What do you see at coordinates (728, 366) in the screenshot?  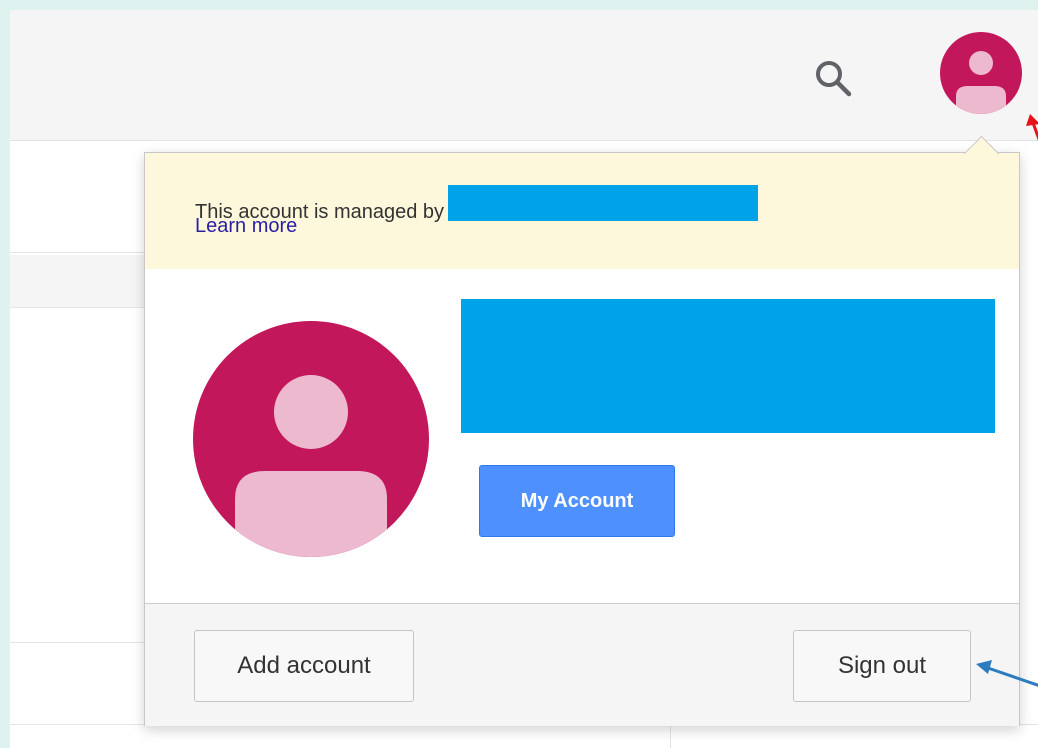 I see `redacted-account-name` at bounding box center [728, 366].